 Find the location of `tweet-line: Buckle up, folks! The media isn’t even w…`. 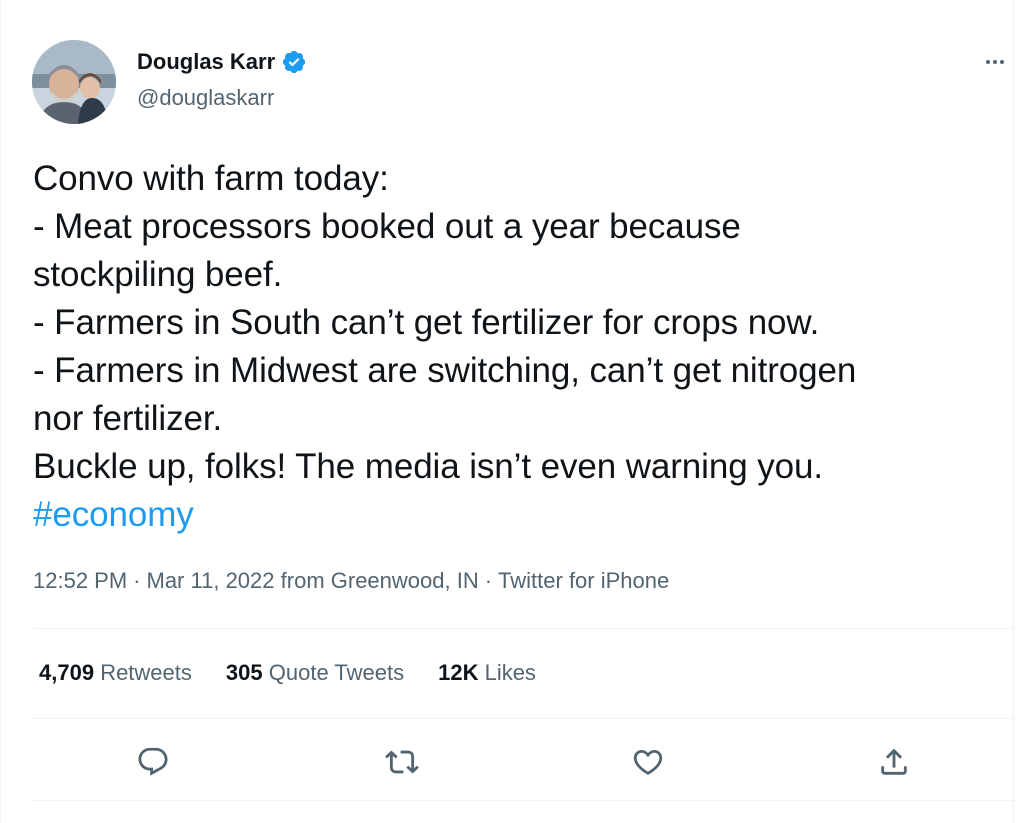

tweet-line: Buckle up, folks! The media isn’t even w… is located at coordinates (428, 466).